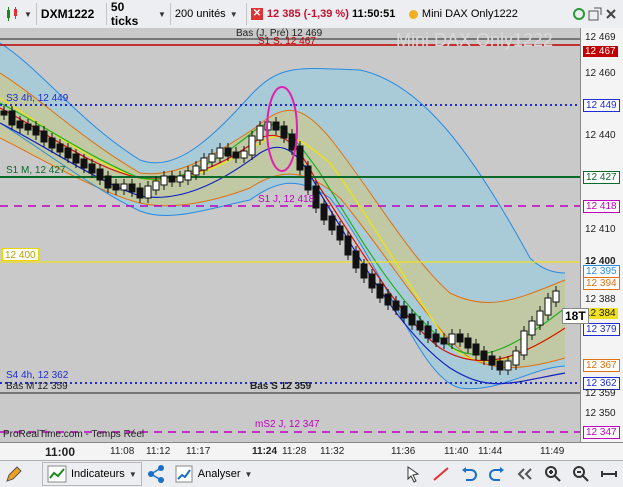  I want to click on zoom-out-button, so click(581, 474).